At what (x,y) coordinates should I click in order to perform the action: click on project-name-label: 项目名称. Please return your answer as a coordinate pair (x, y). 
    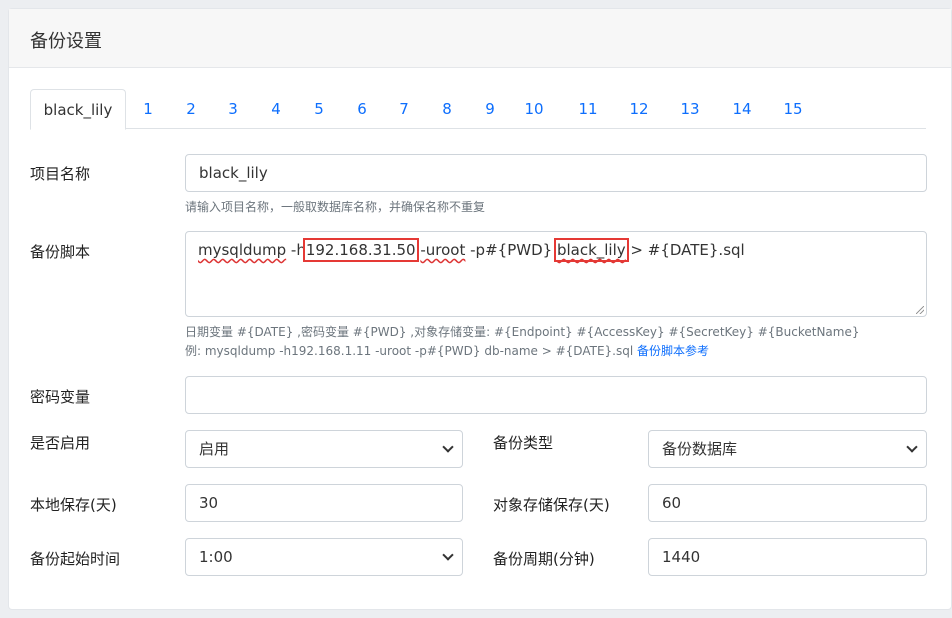
    Looking at the image, I should click on (60, 174).